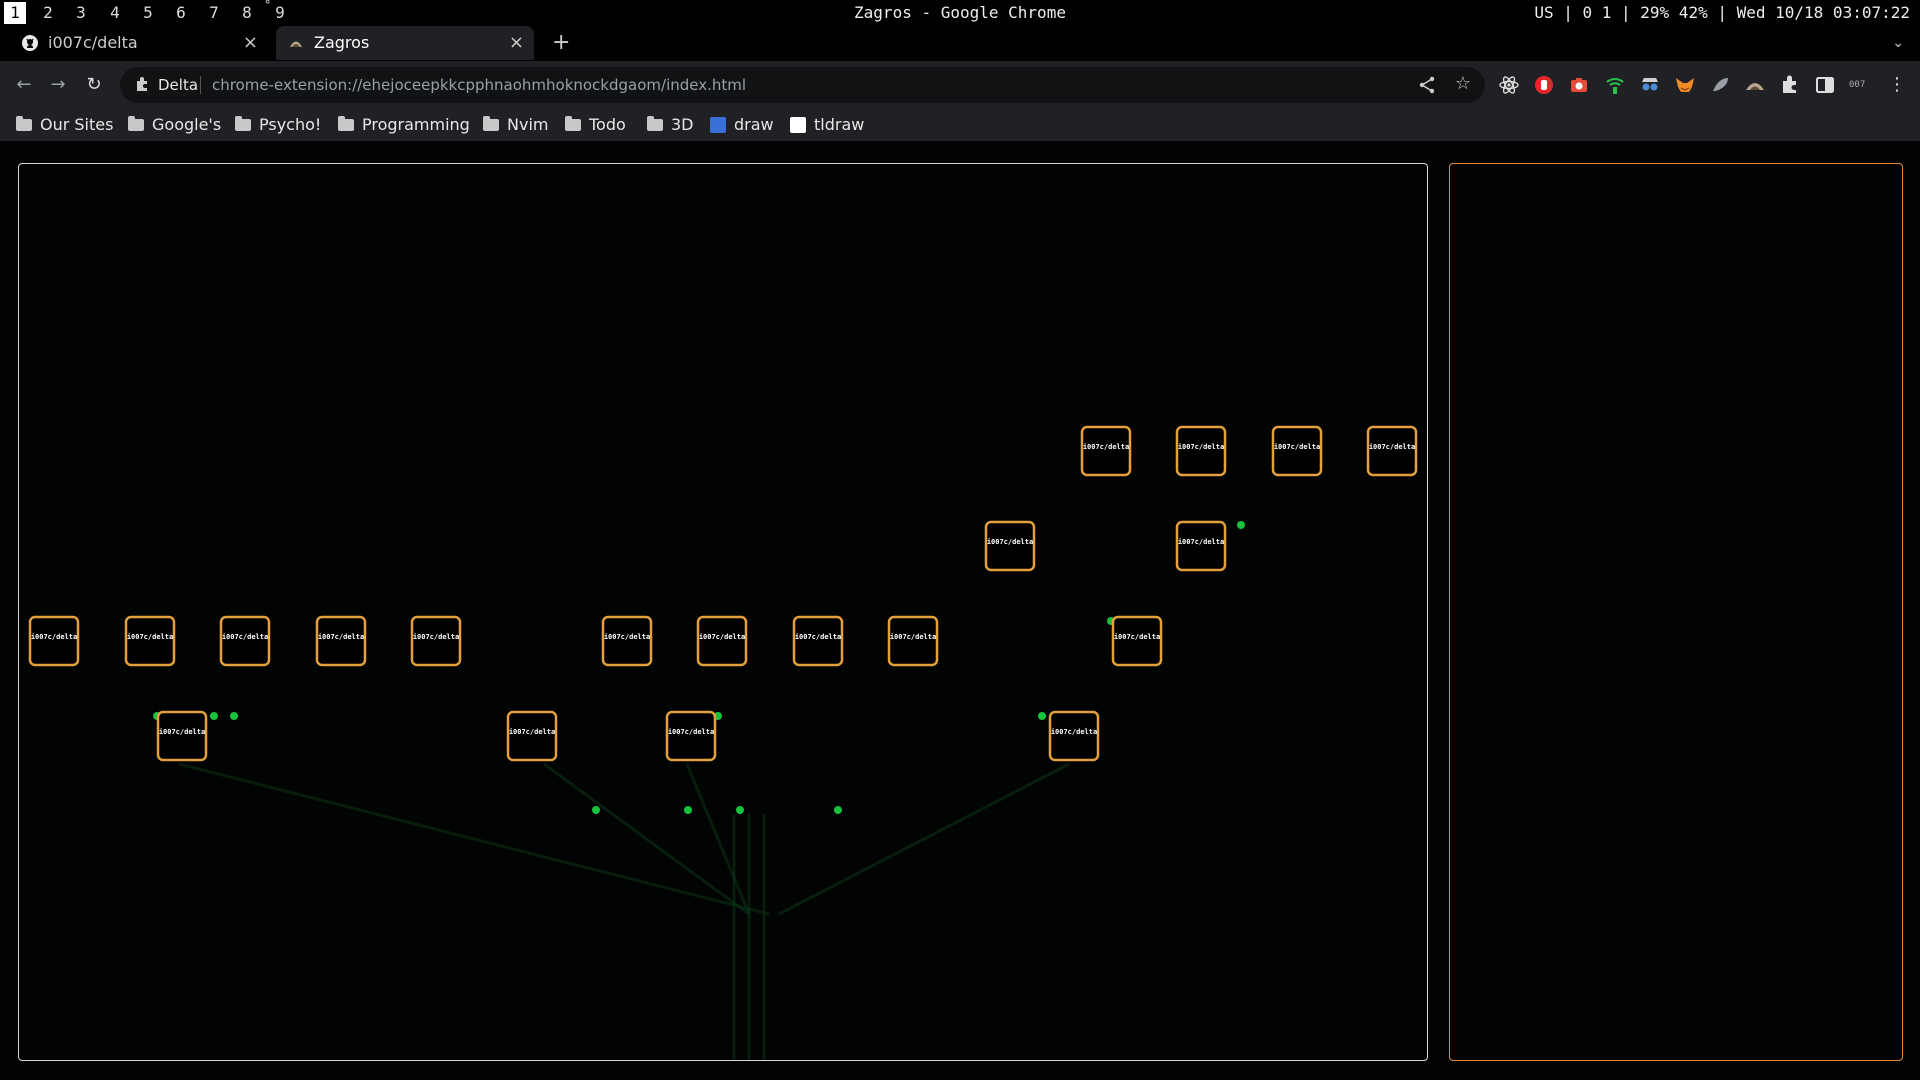  I want to click on menu-kebab-icon: ⋮, so click(1897, 85).